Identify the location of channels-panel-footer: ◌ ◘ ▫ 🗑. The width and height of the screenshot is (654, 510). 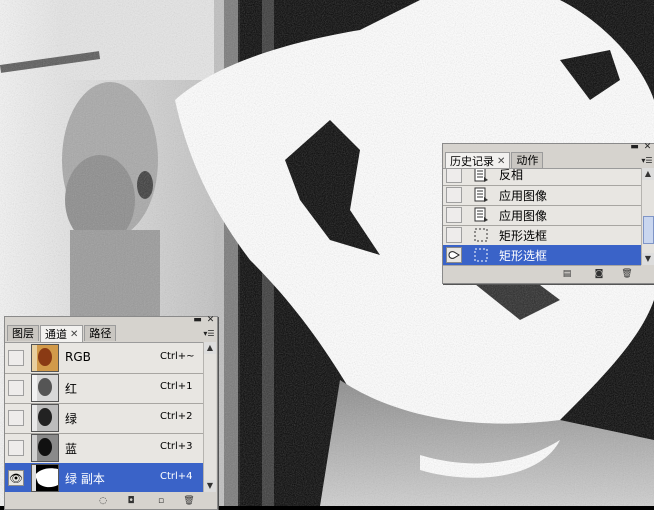
(111, 500).